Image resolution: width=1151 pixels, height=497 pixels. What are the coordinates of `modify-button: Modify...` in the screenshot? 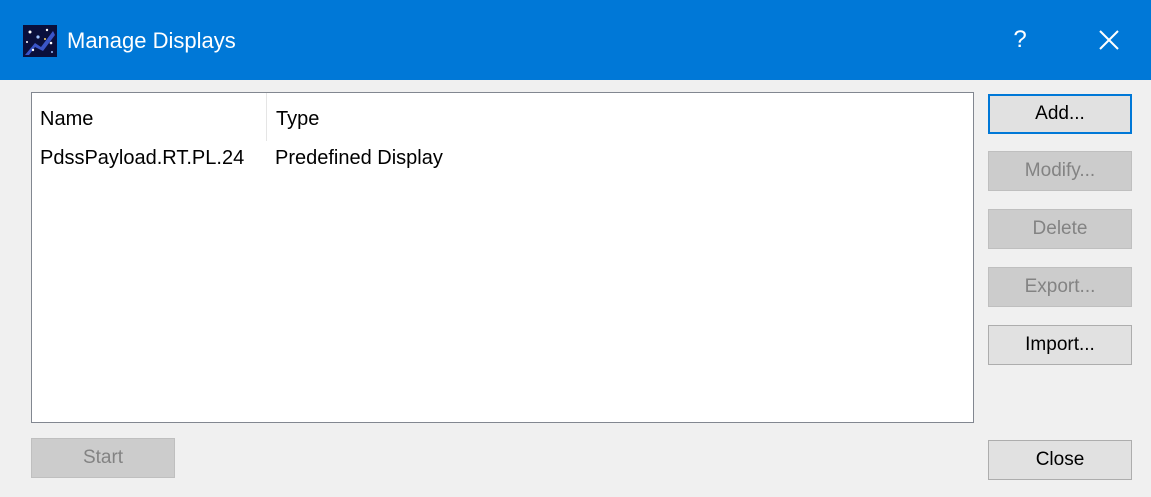 It's located at (1060, 171).